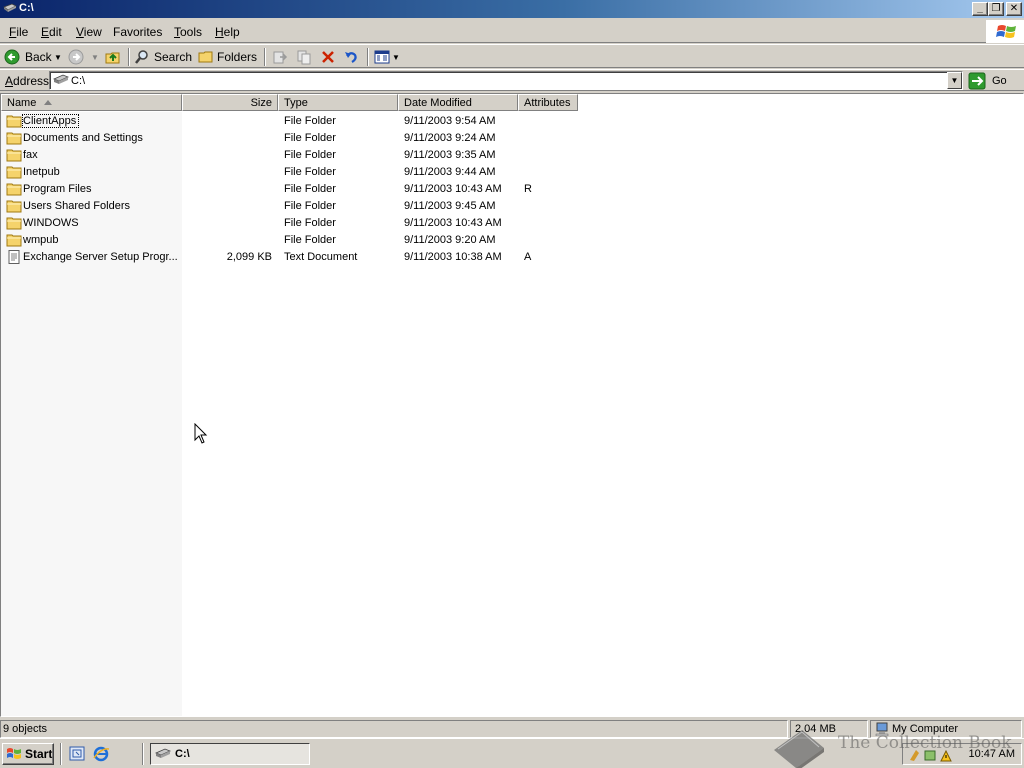  I want to click on back-button: Back, so click(28, 57).